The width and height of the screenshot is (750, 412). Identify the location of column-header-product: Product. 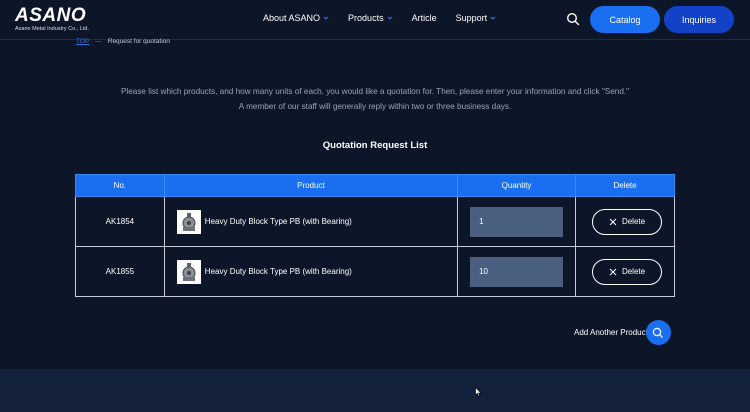
(311, 185).